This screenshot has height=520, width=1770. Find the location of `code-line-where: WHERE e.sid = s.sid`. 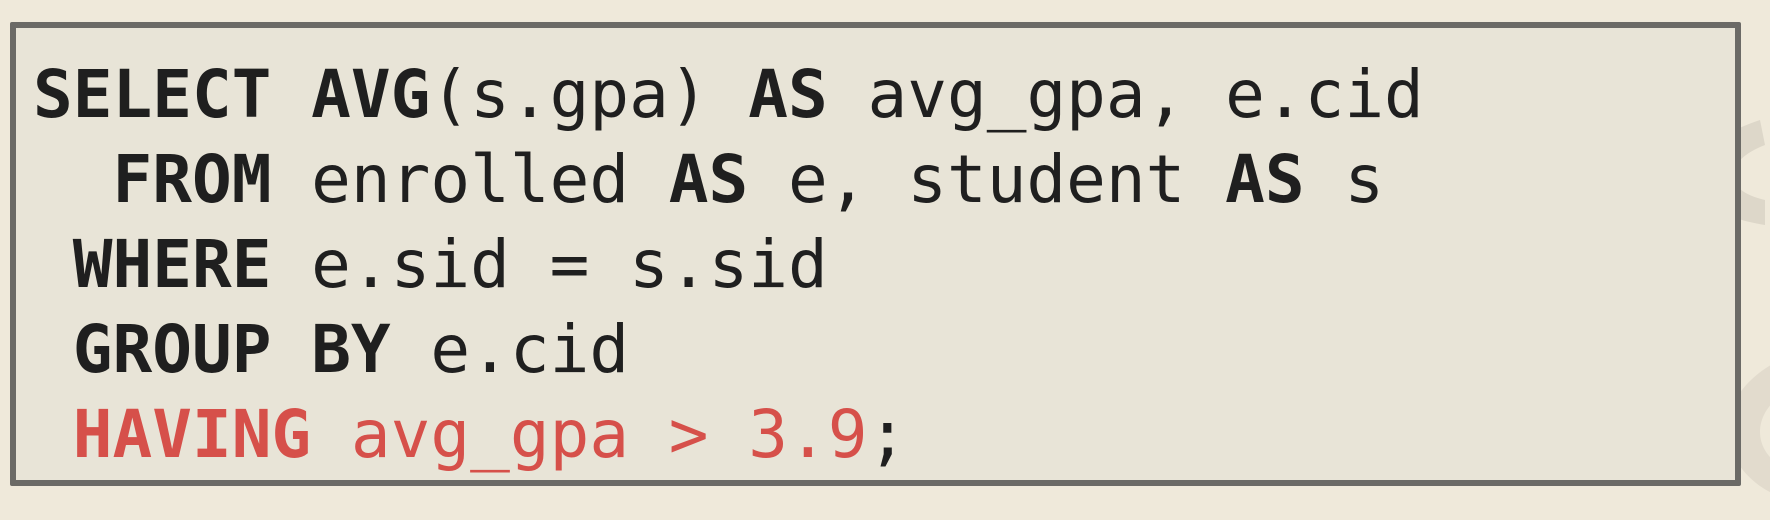

code-line-where: WHERE e.sid = s.sid is located at coordinates (728, 264).